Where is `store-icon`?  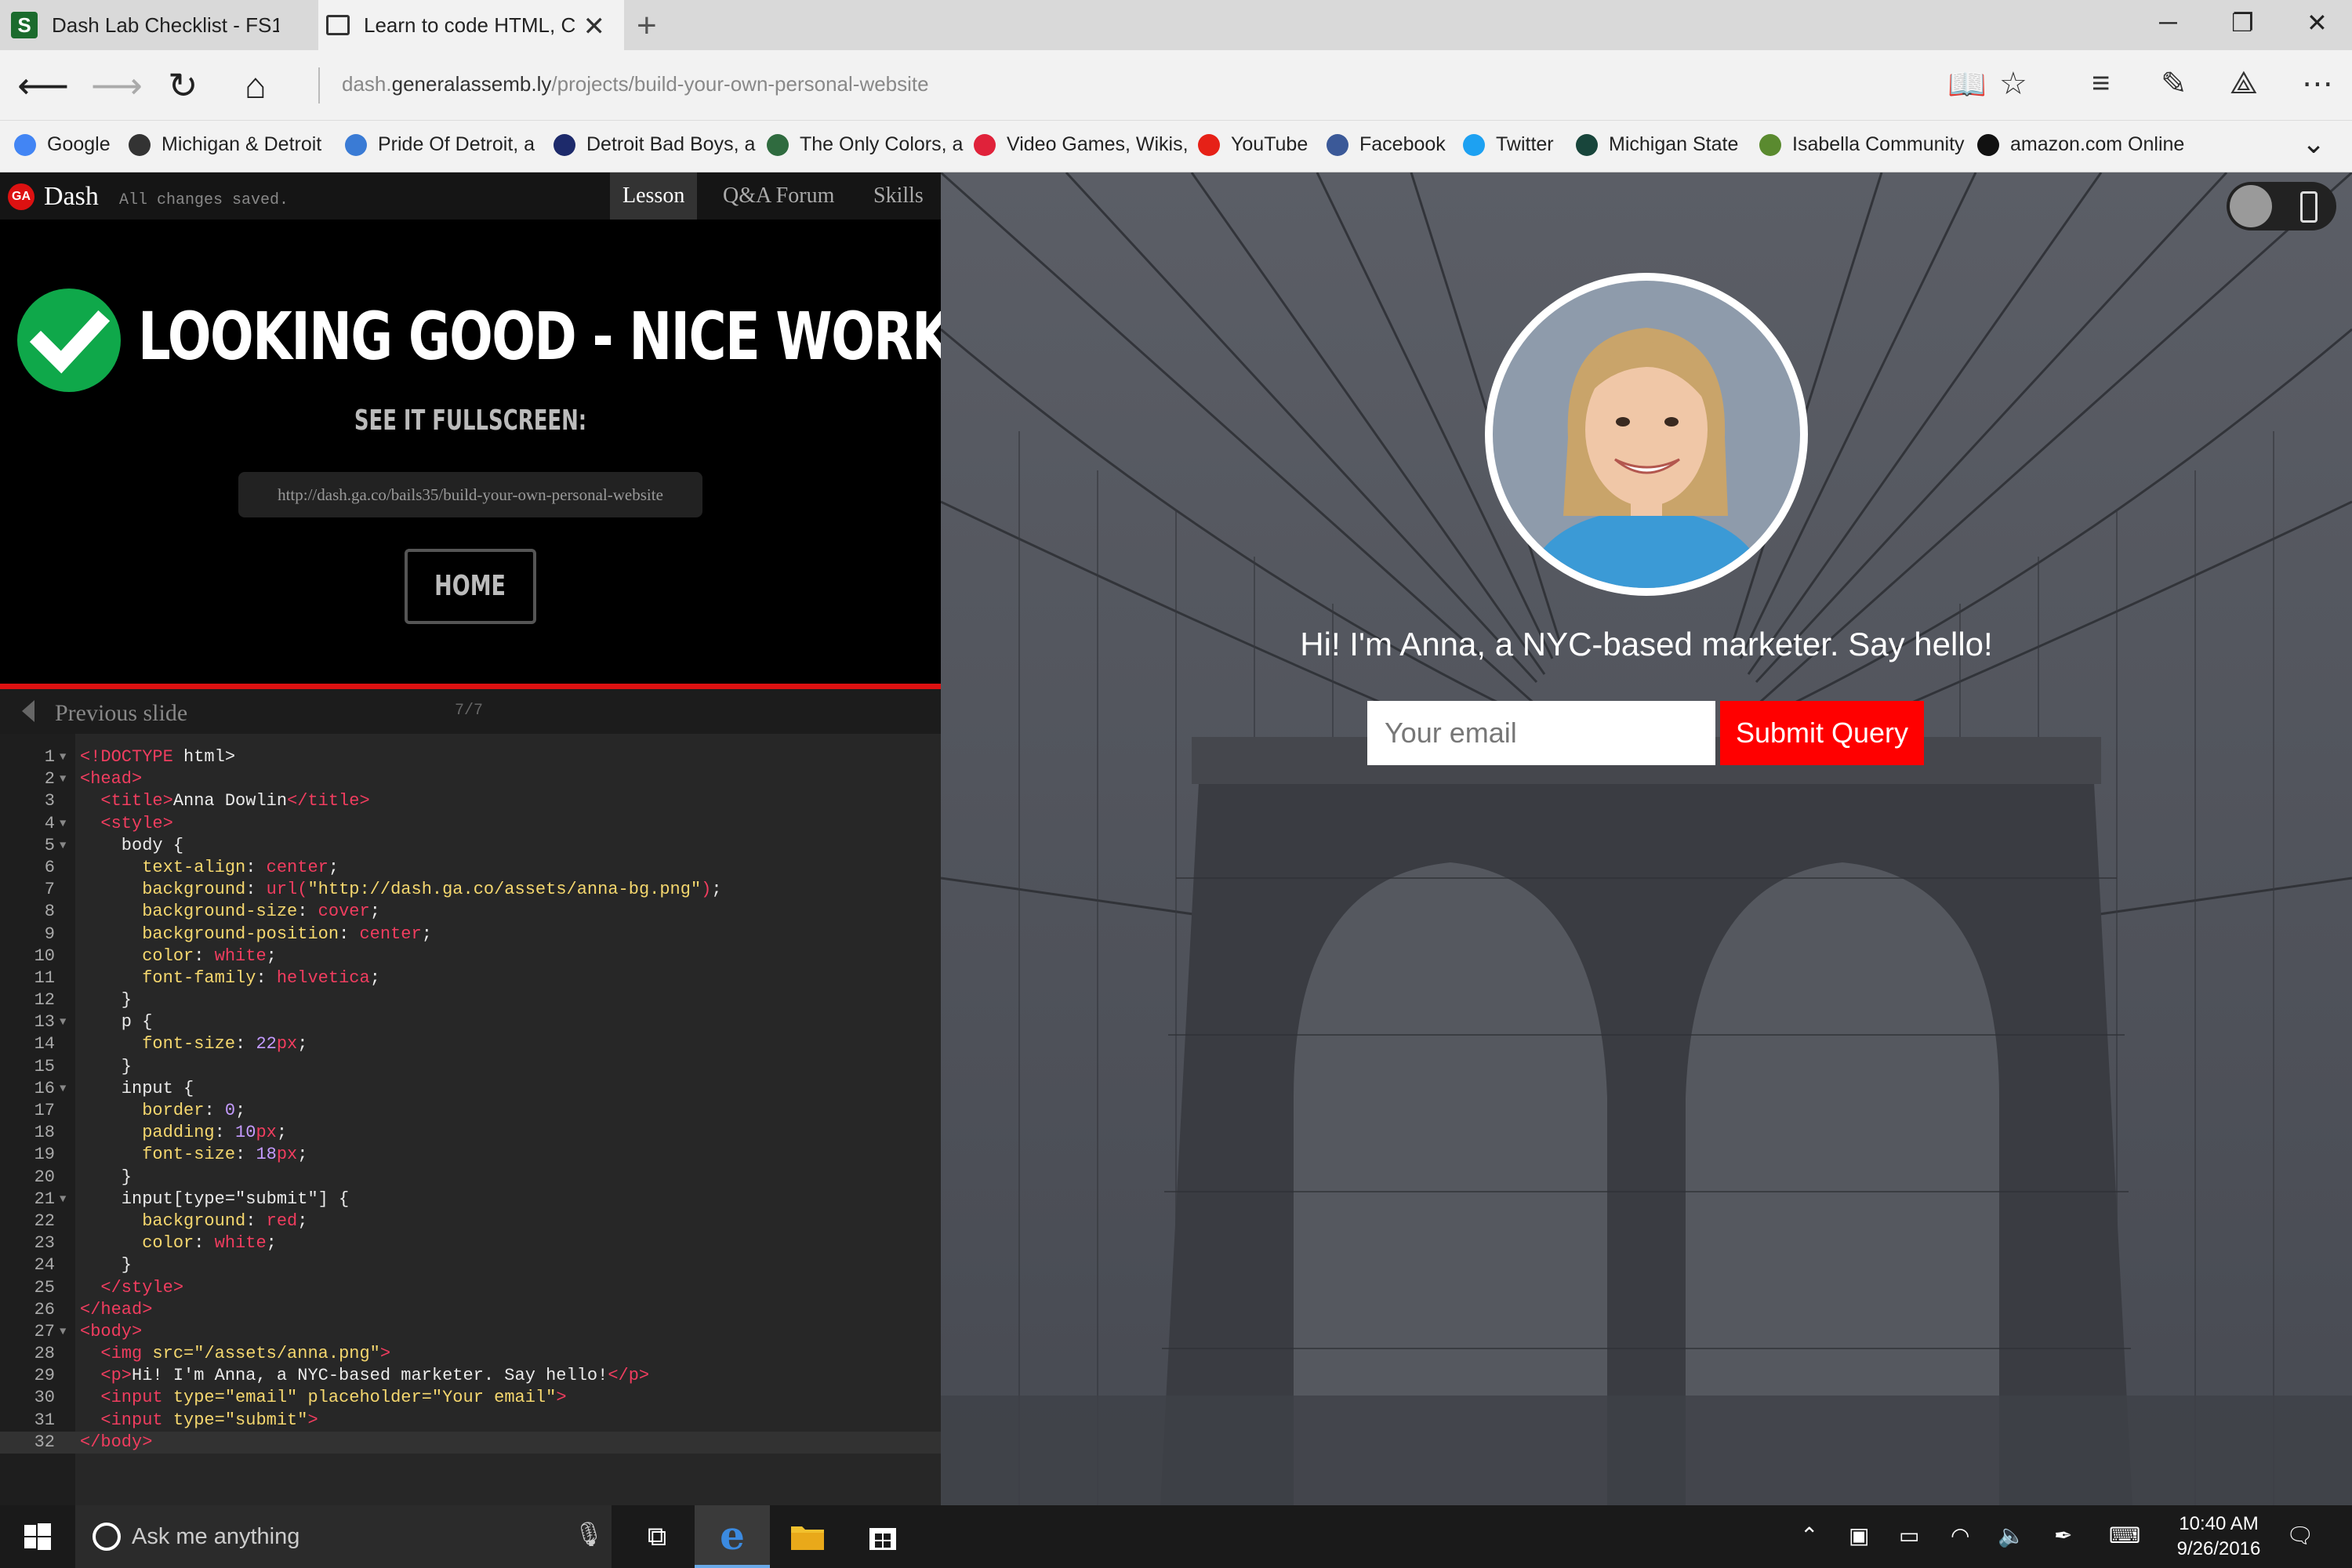 store-icon is located at coordinates (882, 1536).